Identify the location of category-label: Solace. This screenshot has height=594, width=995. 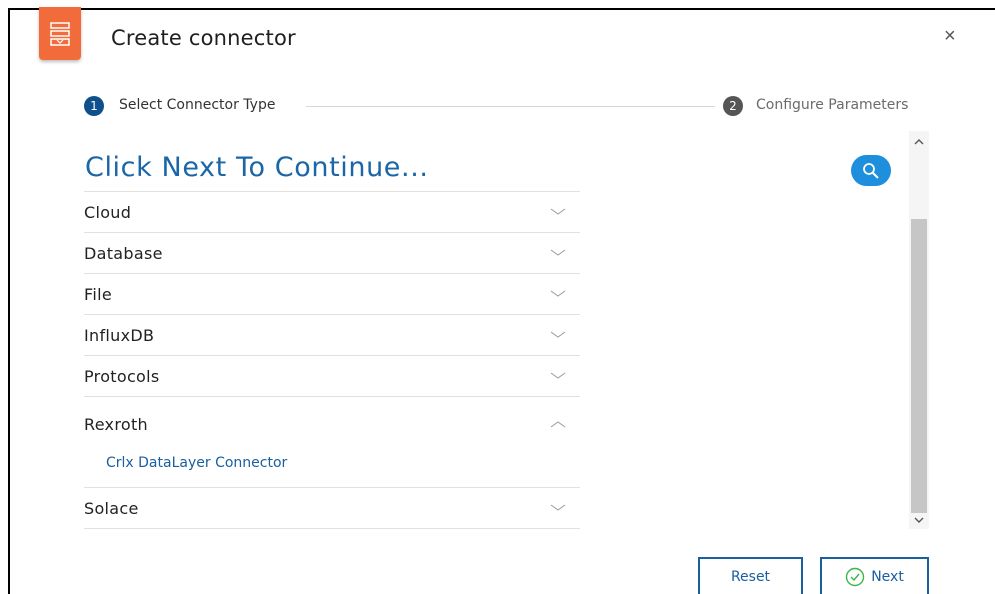
(111, 508).